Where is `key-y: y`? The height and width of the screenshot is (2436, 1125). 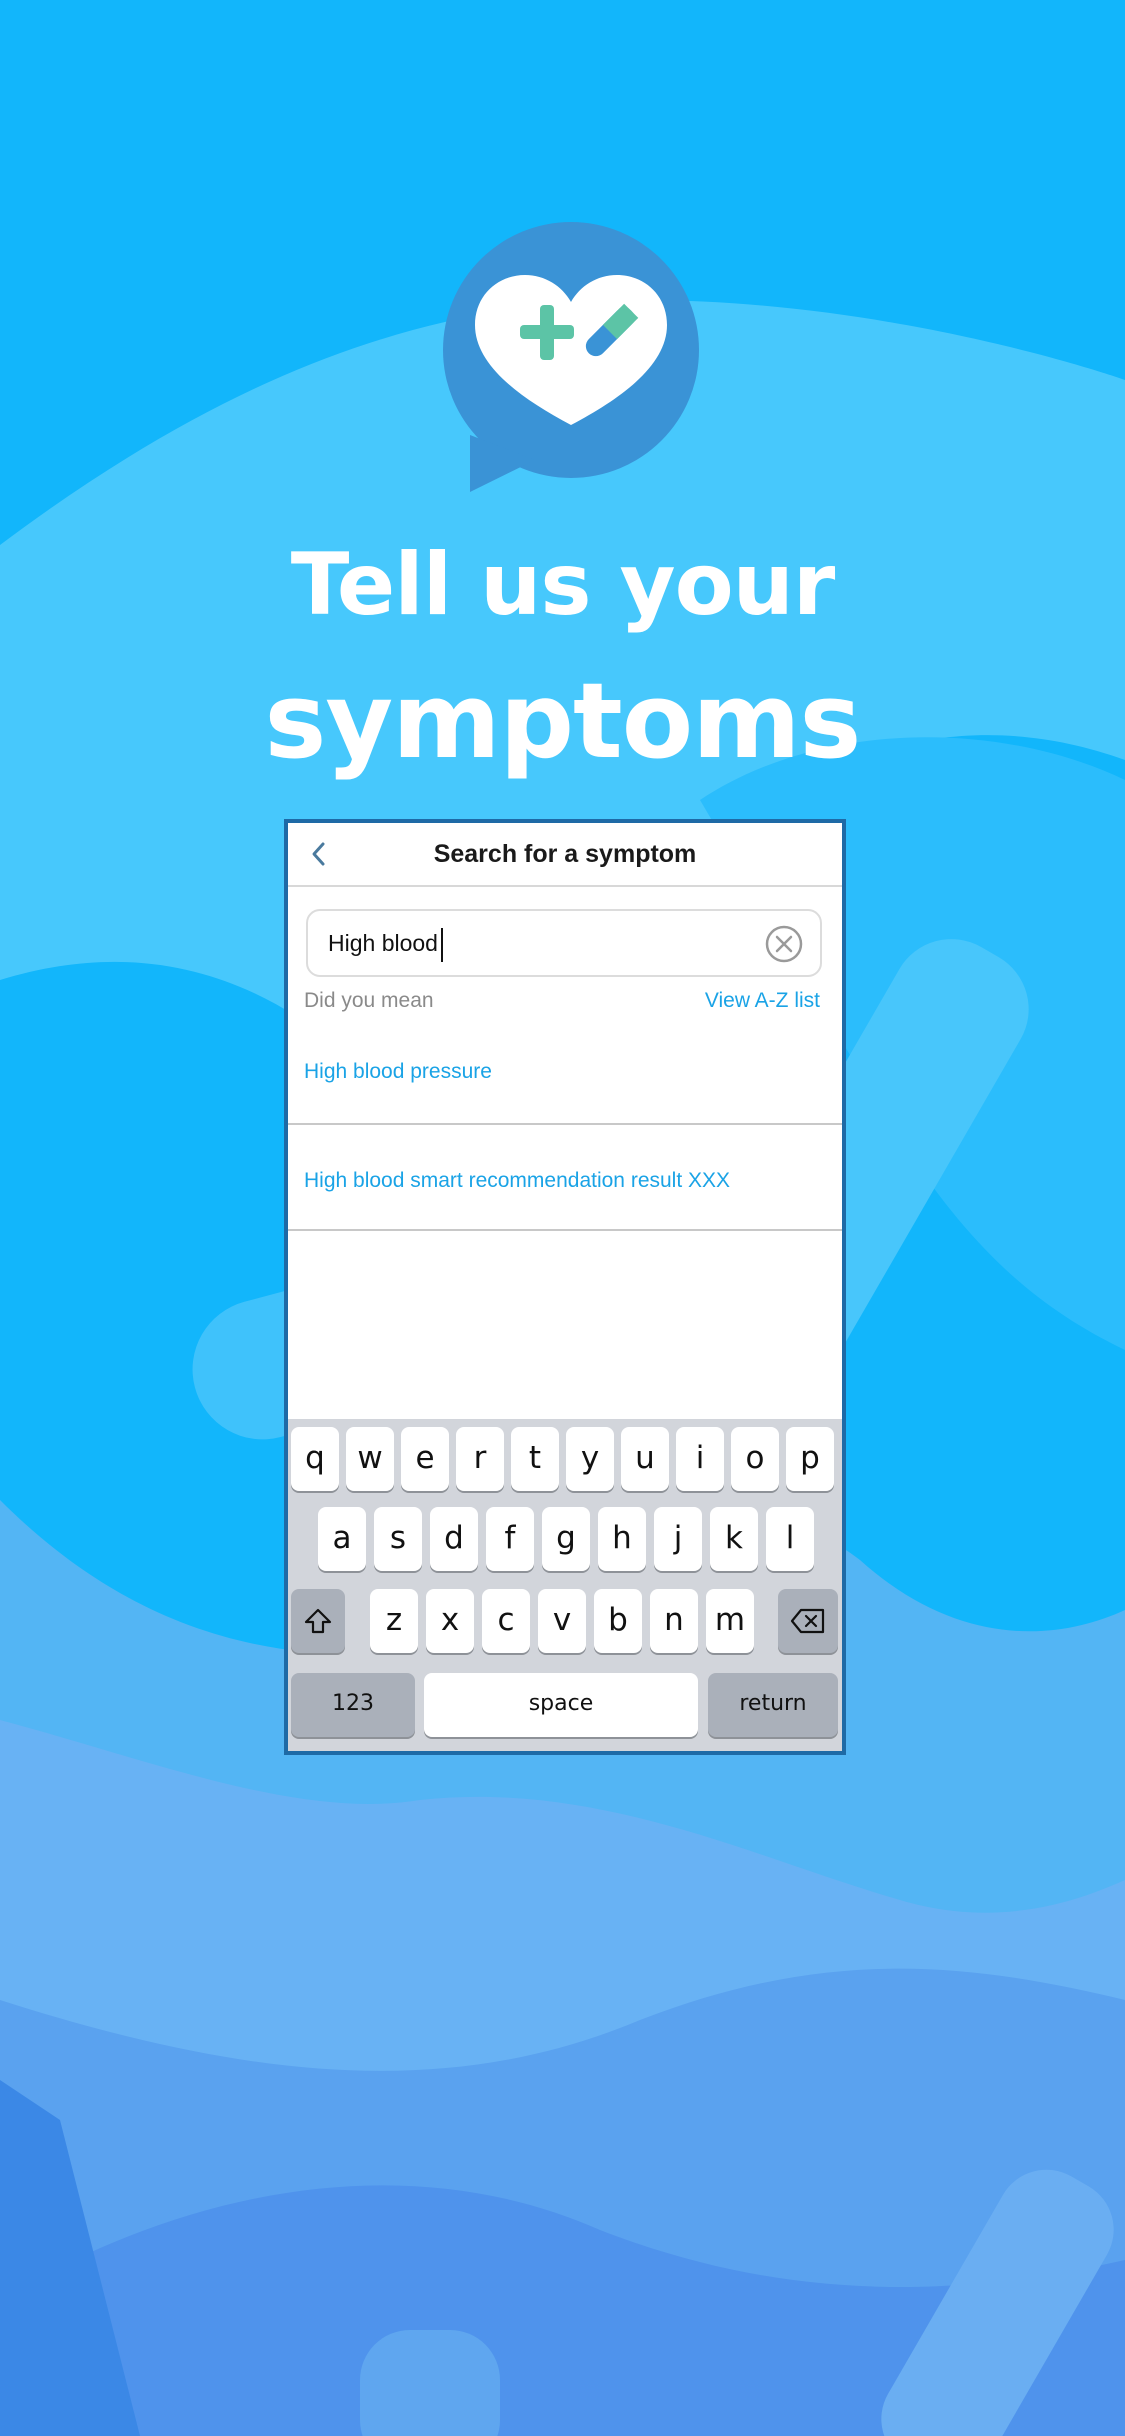 key-y: y is located at coordinates (590, 1459).